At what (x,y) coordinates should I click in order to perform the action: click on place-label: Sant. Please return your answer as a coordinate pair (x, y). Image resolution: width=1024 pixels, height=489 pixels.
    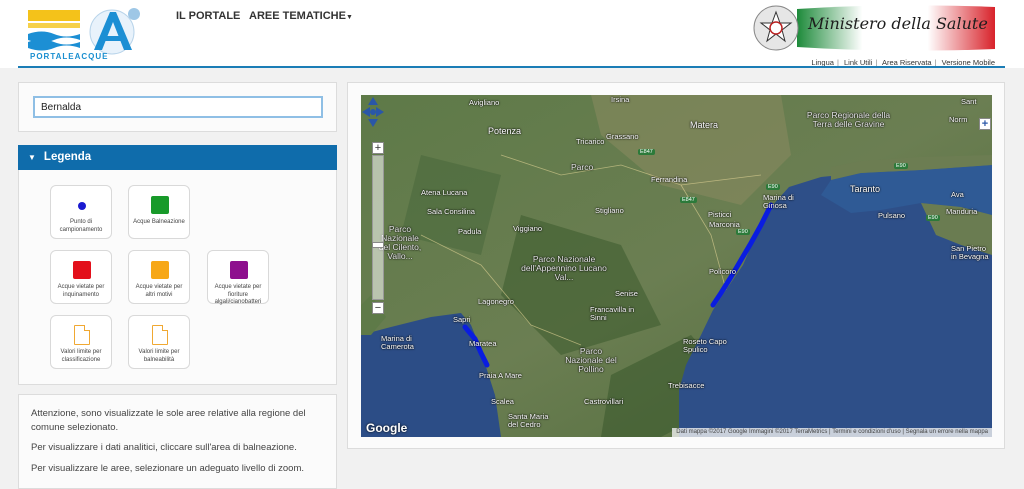
    Looking at the image, I should click on (969, 101).